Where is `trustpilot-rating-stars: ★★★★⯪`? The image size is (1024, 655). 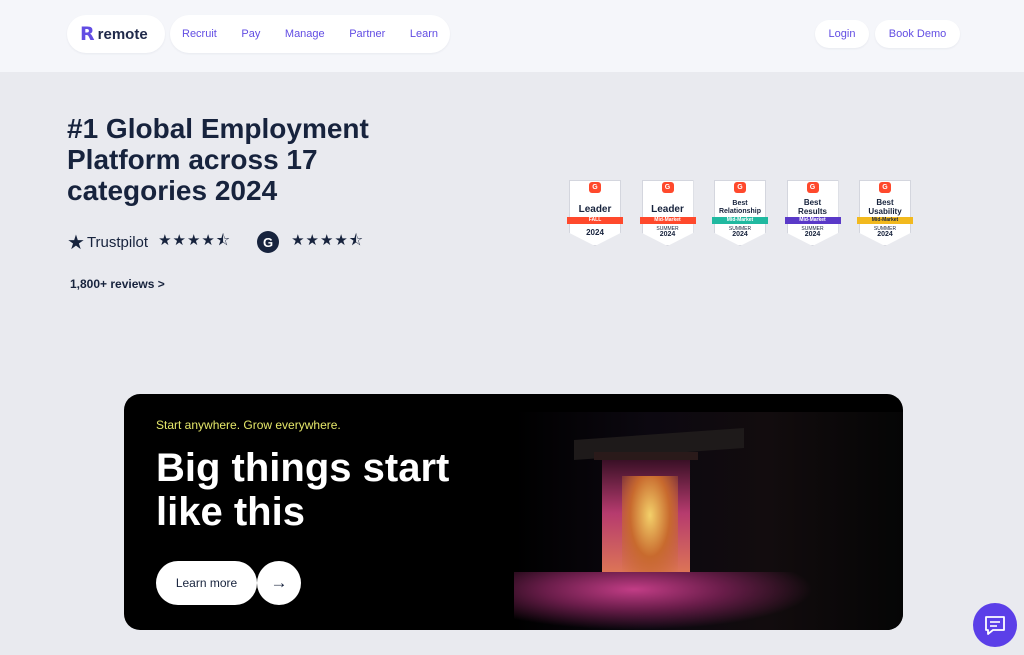 trustpilot-rating-stars: ★★★★⯪ is located at coordinates (195, 240).